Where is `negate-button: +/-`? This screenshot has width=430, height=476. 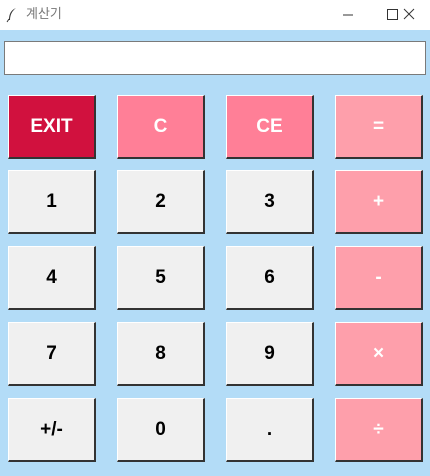 negate-button: +/- is located at coordinates (52, 430).